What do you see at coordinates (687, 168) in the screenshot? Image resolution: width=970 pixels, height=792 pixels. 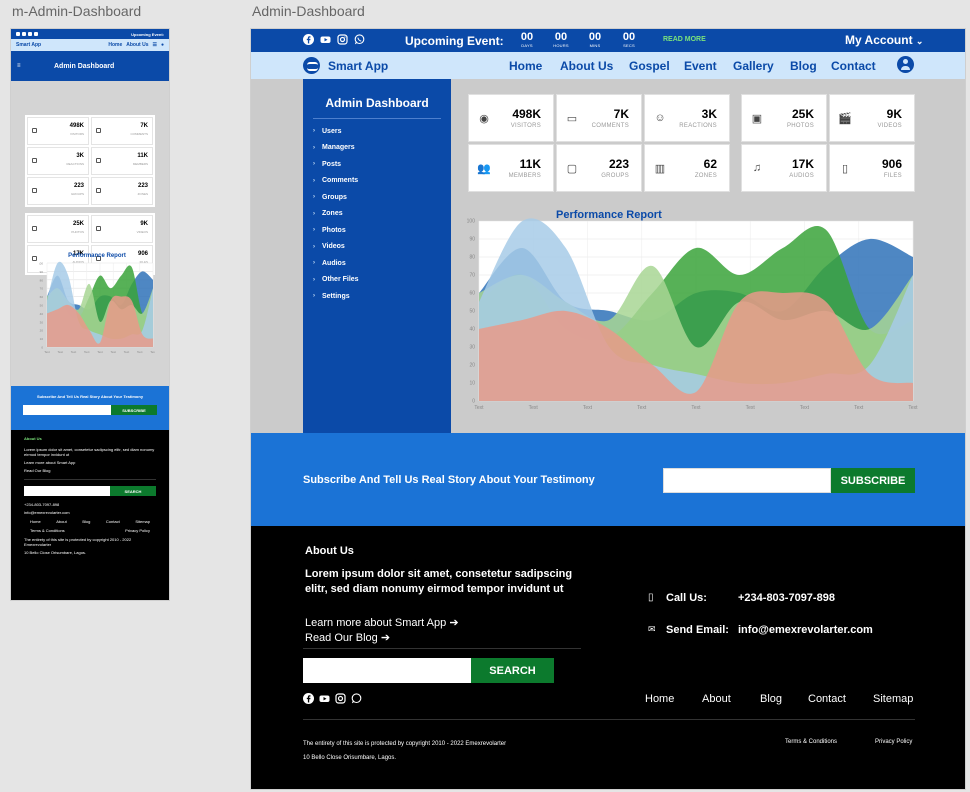 I see `stat-card: ▥ 62 ZONES` at bounding box center [687, 168].